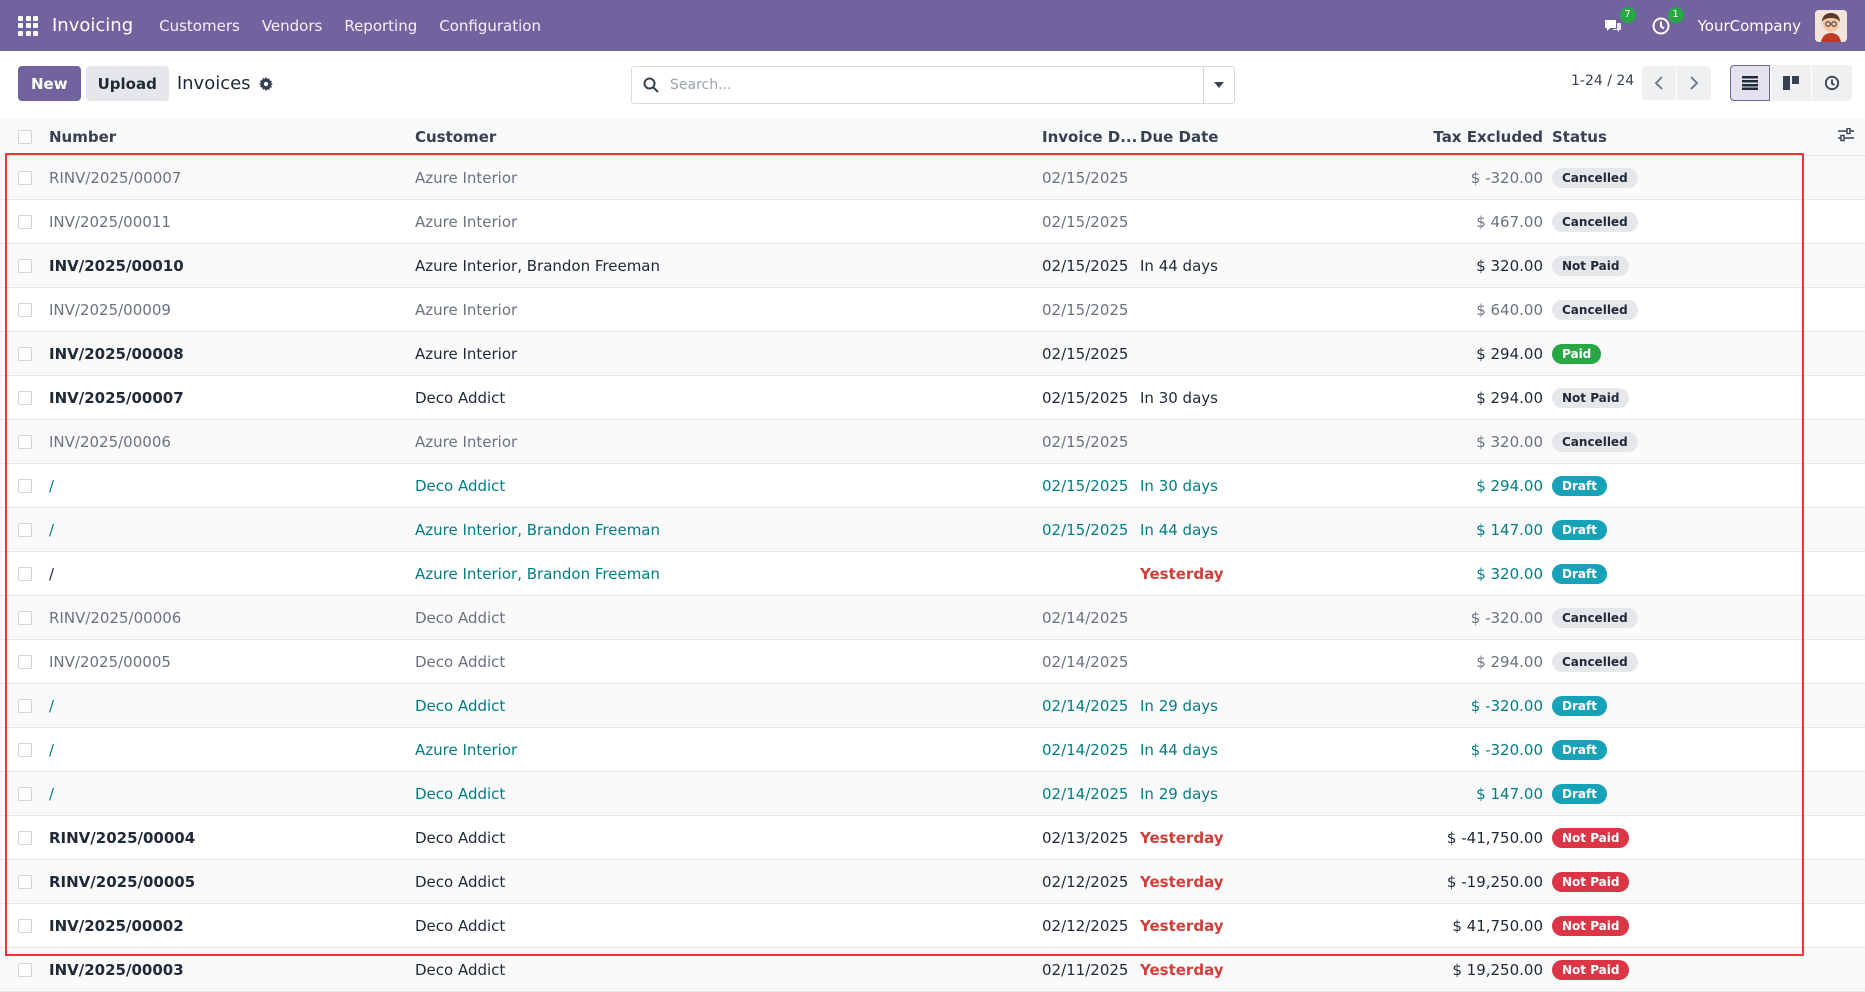  Describe the element at coordinates (1602, 81) in the screenshot. I see `pager-value: 1-24 / 24` at that location.